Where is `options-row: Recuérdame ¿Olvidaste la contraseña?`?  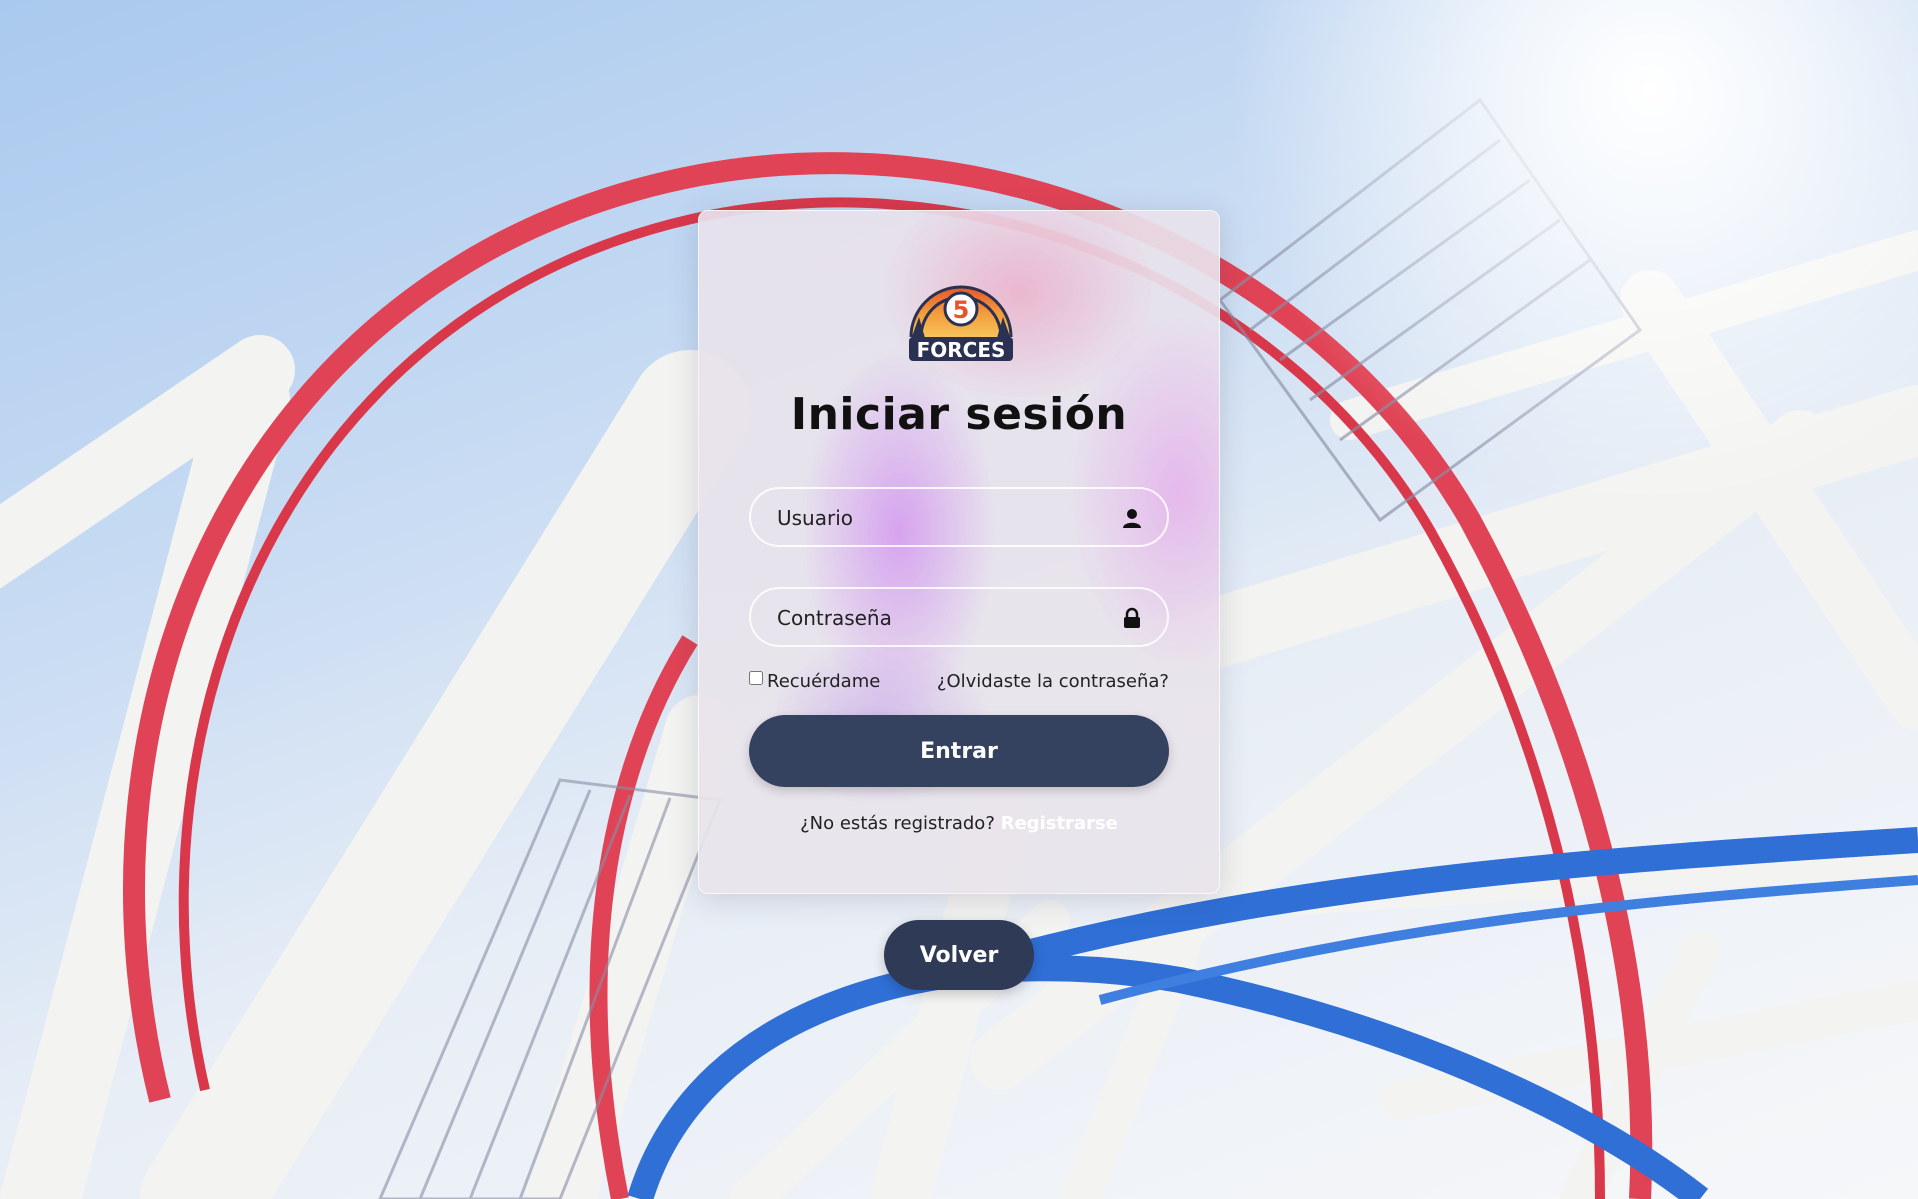 options-row: Recuérdame ¿Olvidaste la contraseña? is located at coordinates (959, 683).